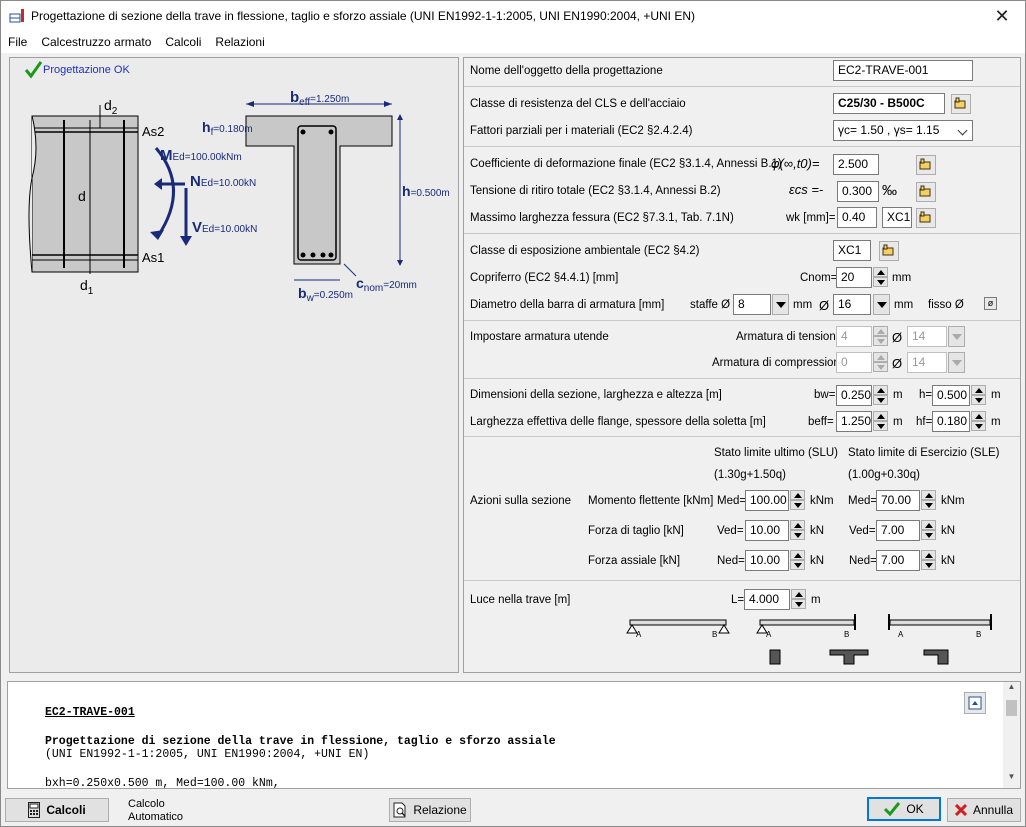 Image resolution: width=1026 pixels, height=827 pixels. I want to click on hf-spinner, so click(978, 421).